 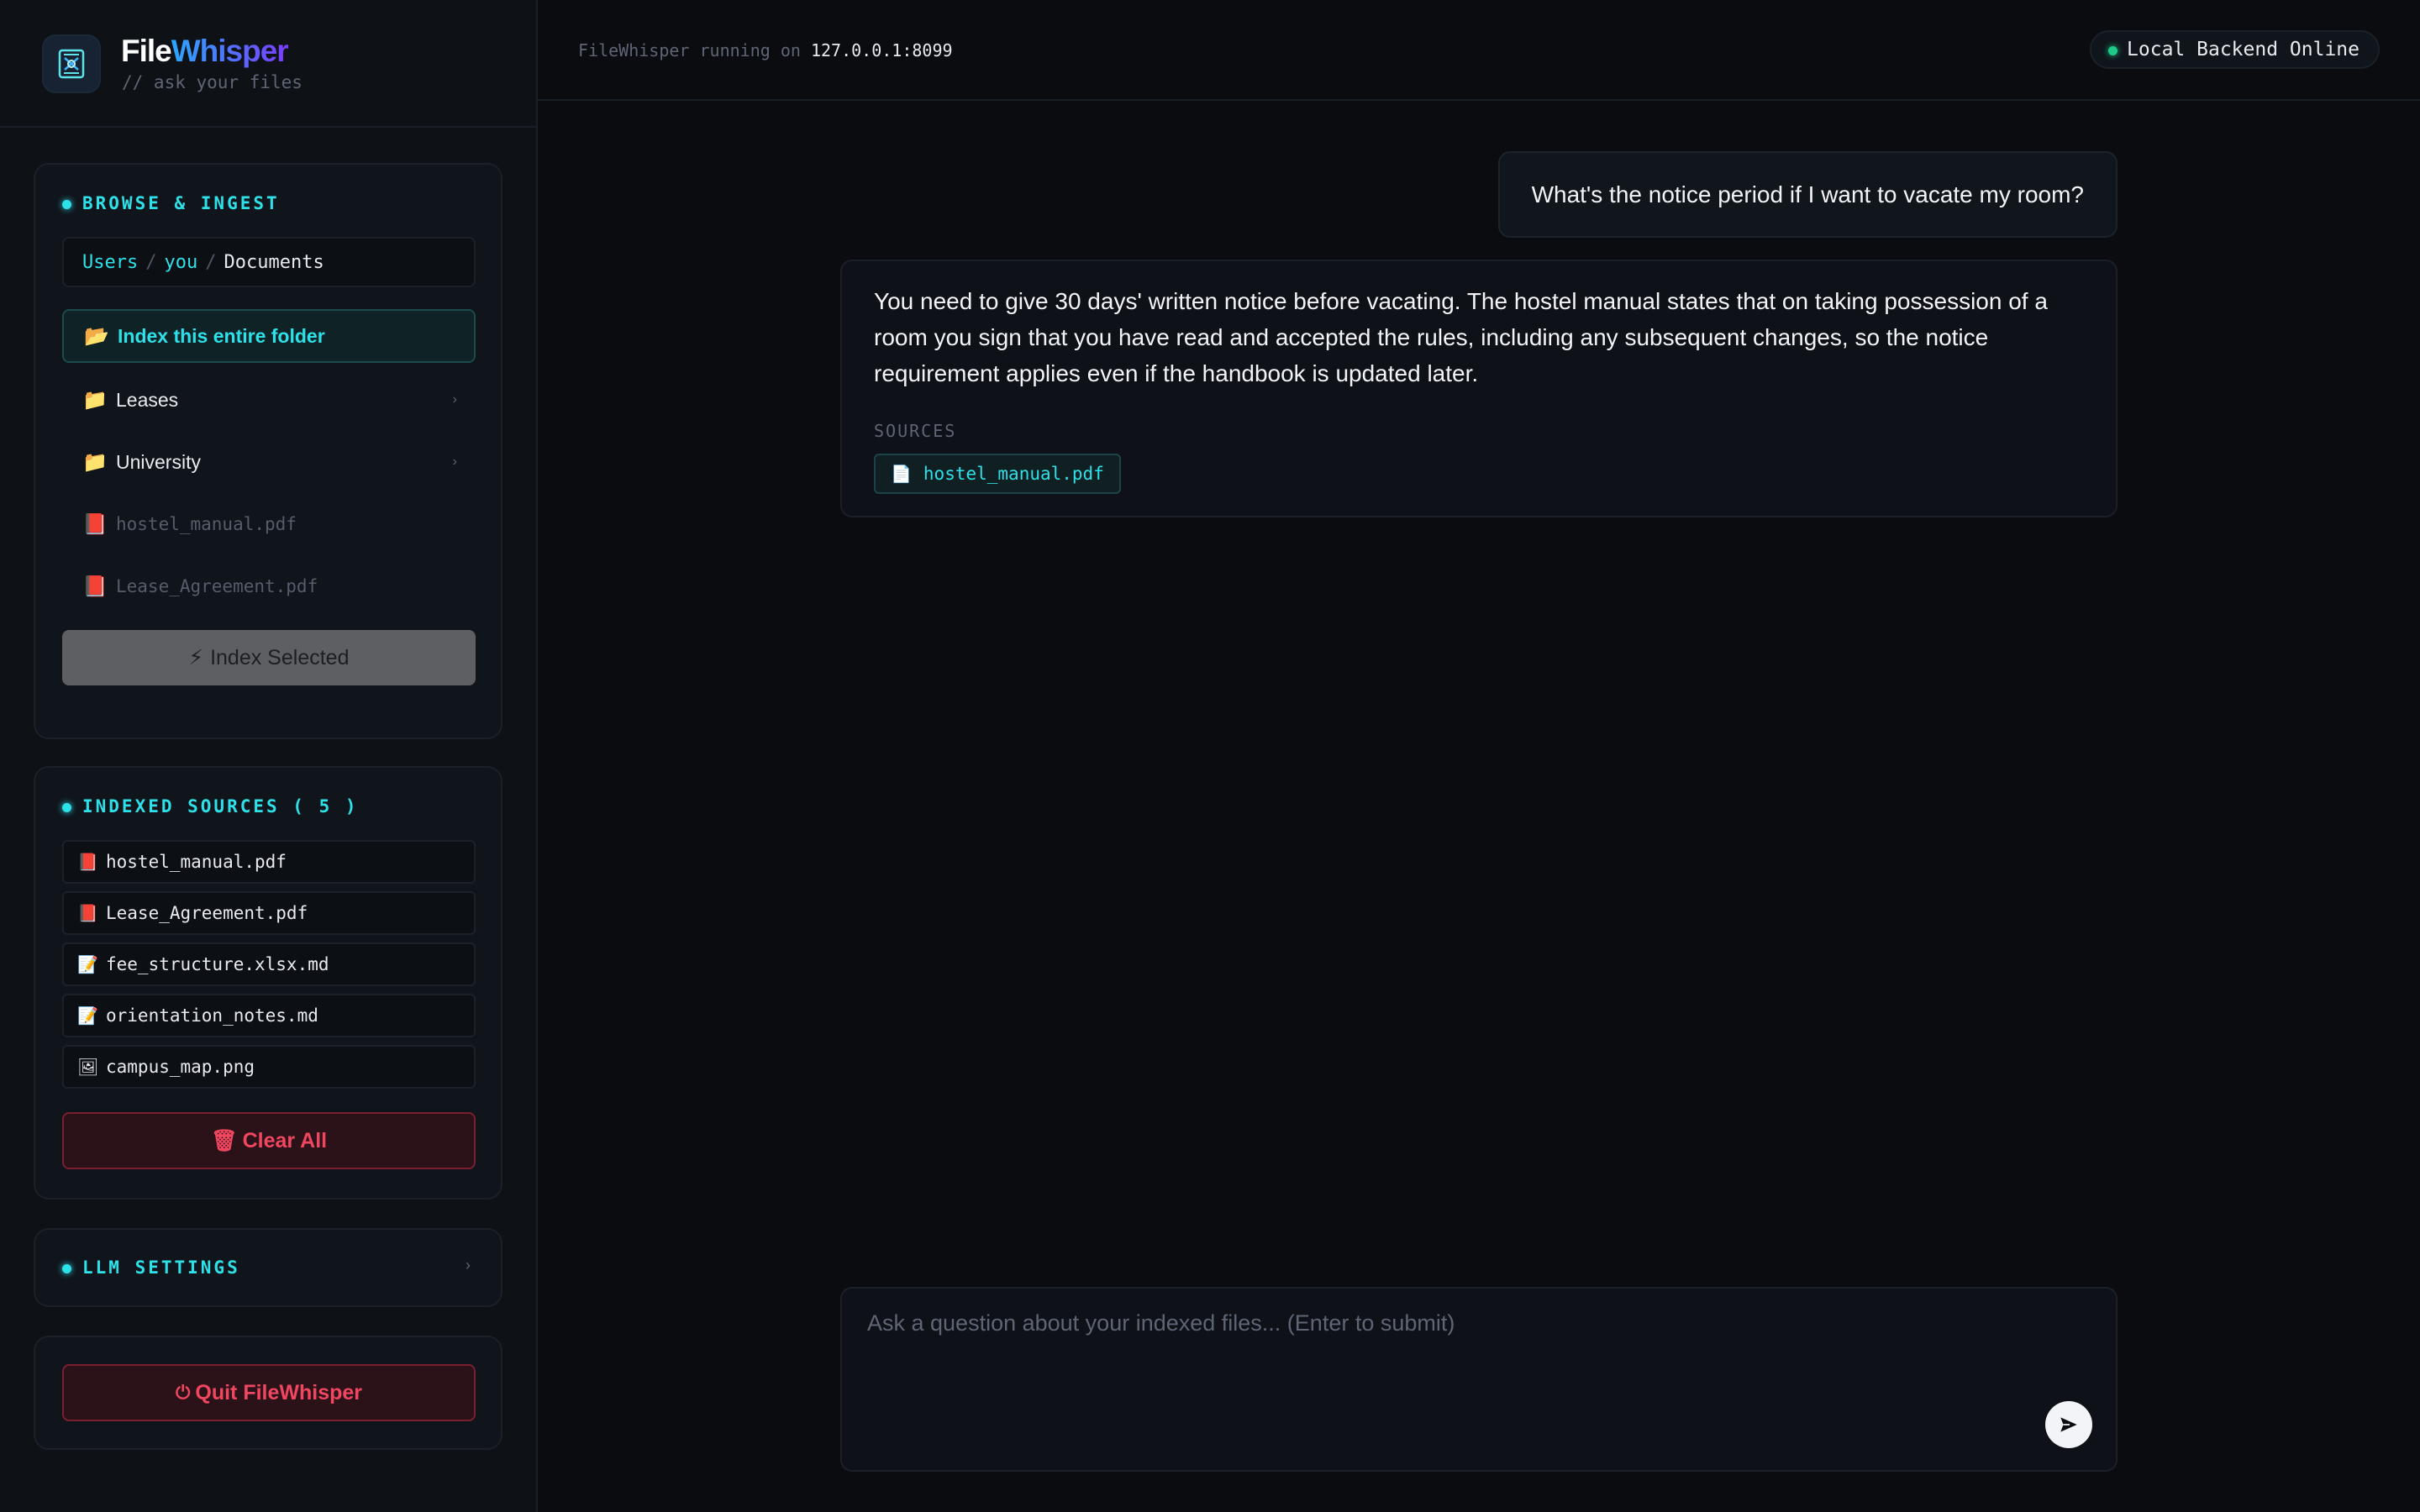 I want to click on lightning-icon: ⚡, so click(x=196, y=657).